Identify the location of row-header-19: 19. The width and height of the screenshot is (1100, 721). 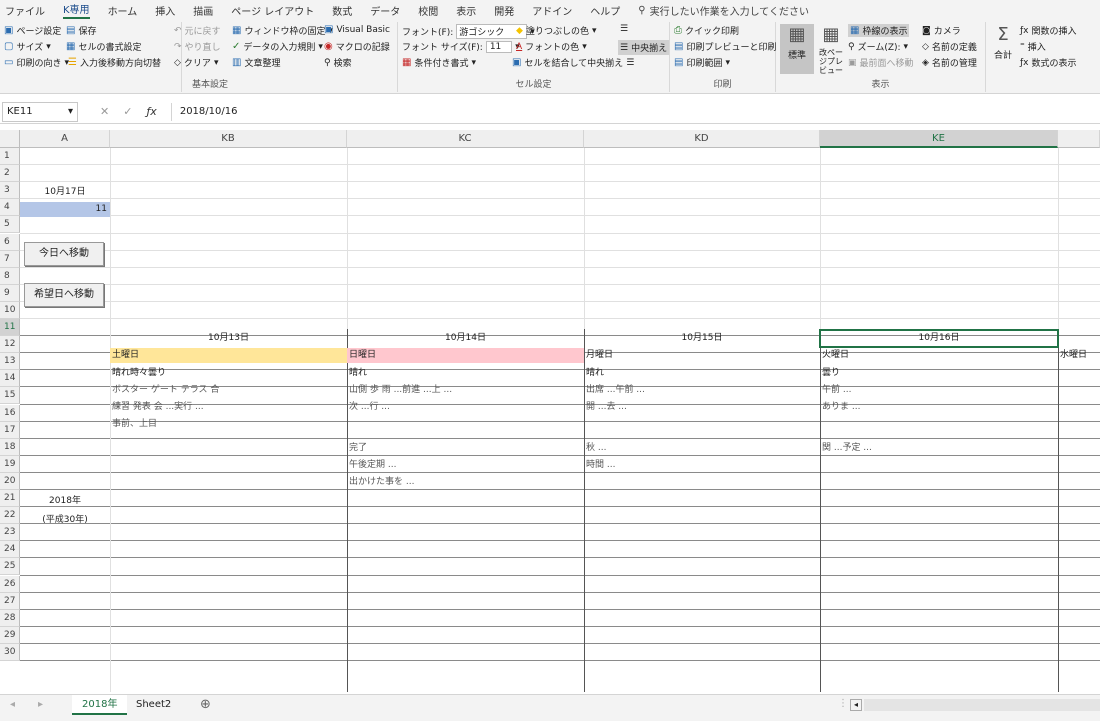
(10, 464).